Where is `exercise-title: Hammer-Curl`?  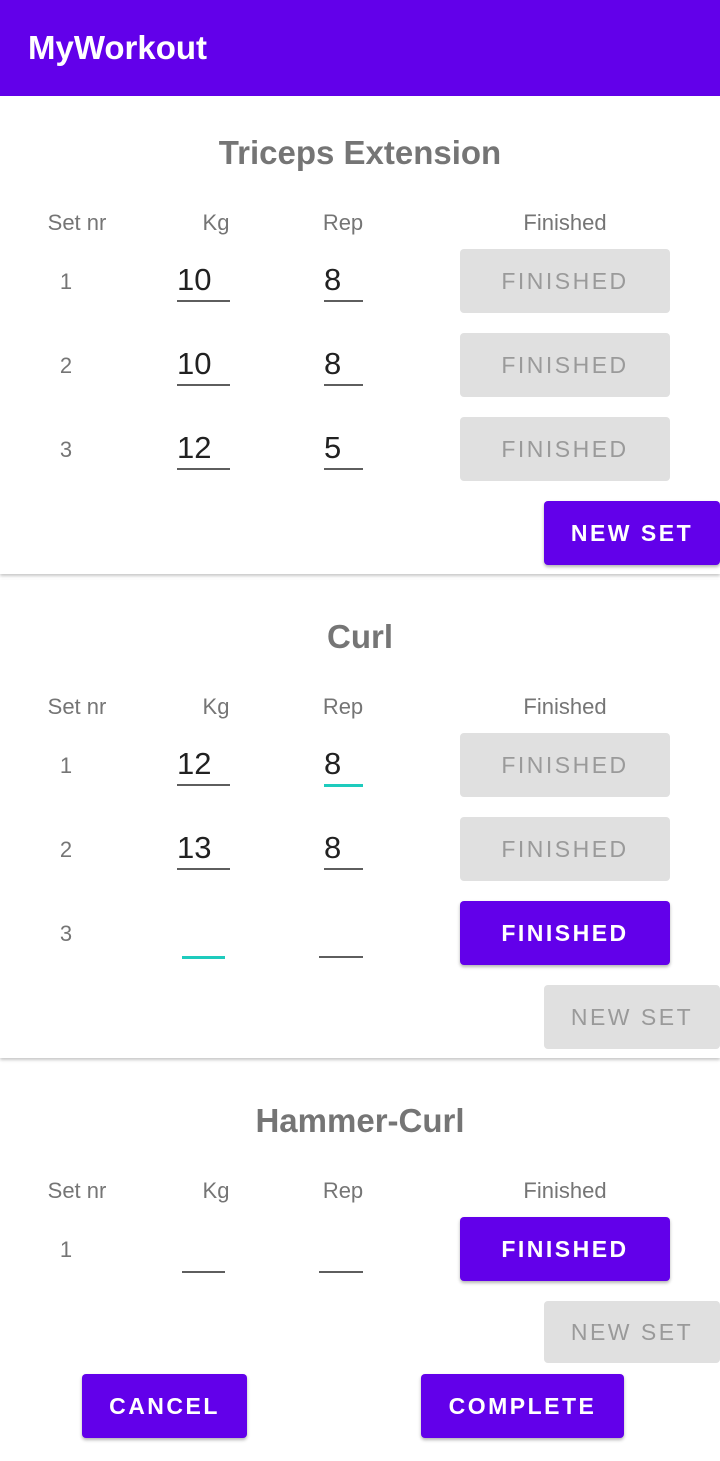
exercise-title: Hammer-Curl is located at coordinates (360, 1120).